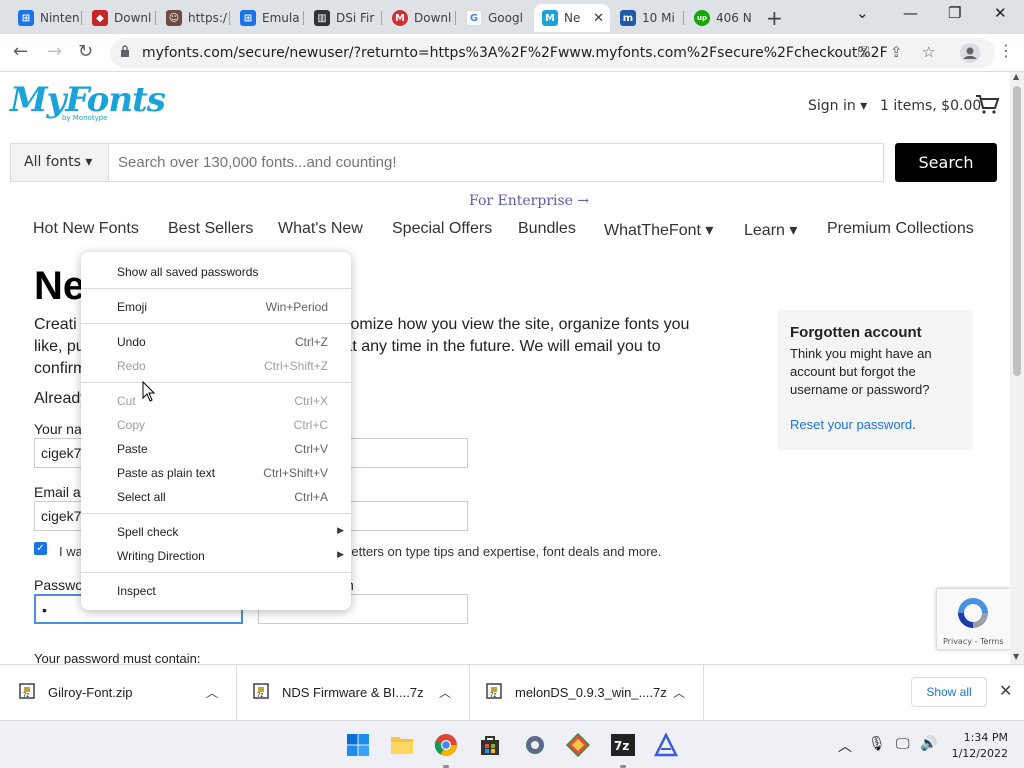 The height and width of the screenshot is (768, 1024). Describe the element at coordinates (20, 51) in the screenshot. I see `back-icon: ←` at that location.